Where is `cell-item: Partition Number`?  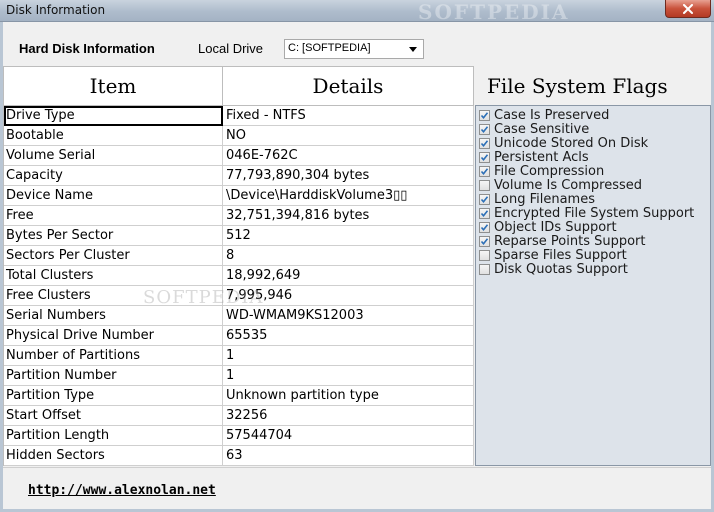
cell-item: Partition Number is located at coordinates (113, 376).